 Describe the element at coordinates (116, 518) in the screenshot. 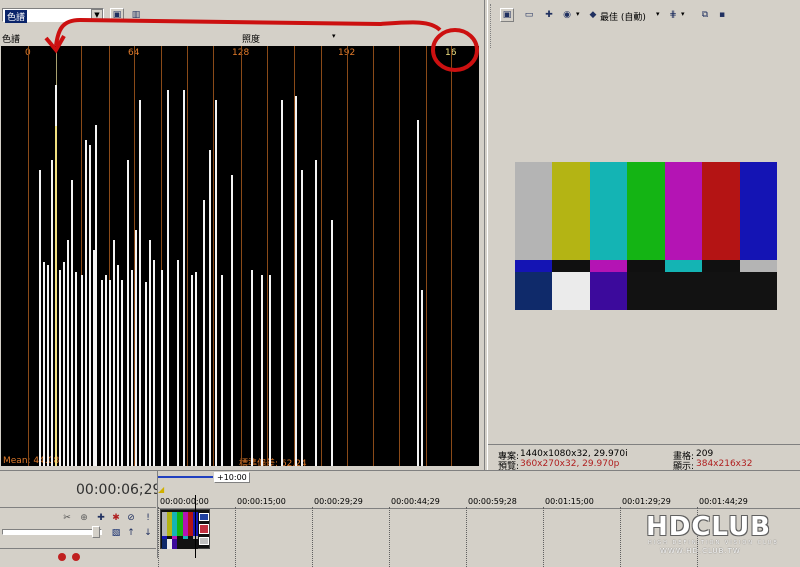

I see `track-fx-icon: ✱` at that location.